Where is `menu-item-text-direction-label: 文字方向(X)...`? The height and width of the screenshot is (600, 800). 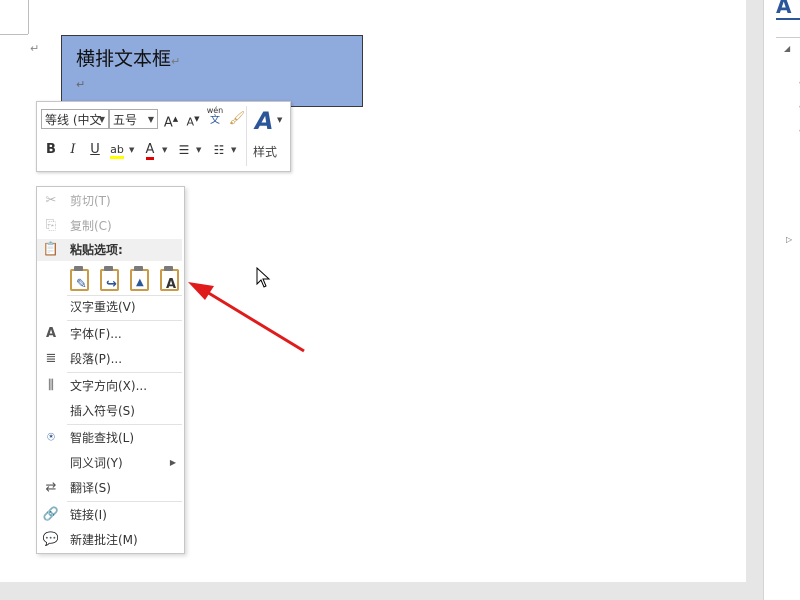
menu-item-text-direction-label: 文字方向(X)... is located at coordinates (109, 386).